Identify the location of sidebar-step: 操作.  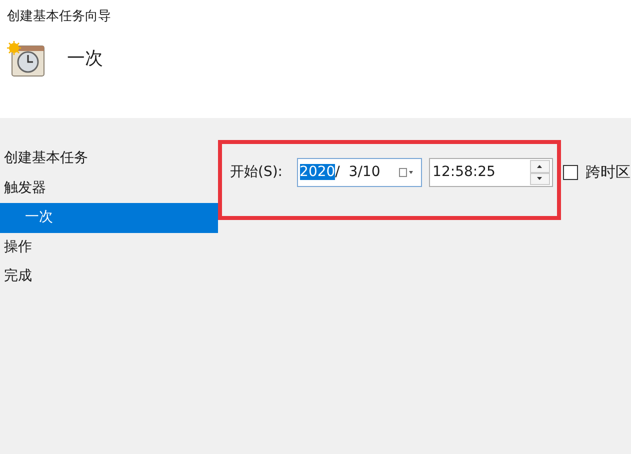
(109, 247).